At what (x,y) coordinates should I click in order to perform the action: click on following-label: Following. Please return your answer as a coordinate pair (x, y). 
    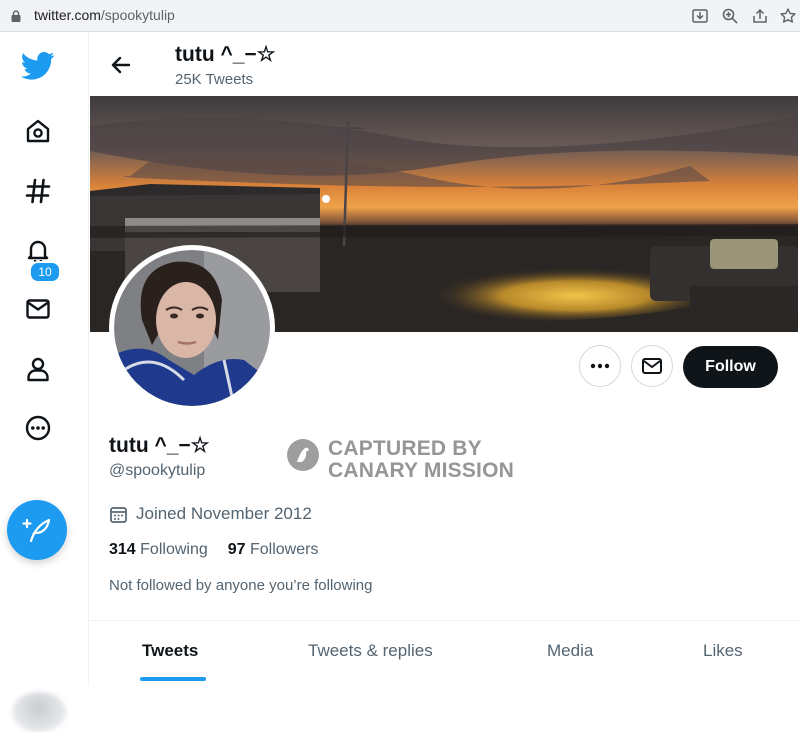
    Looking at the image, I should click on (174, 549).